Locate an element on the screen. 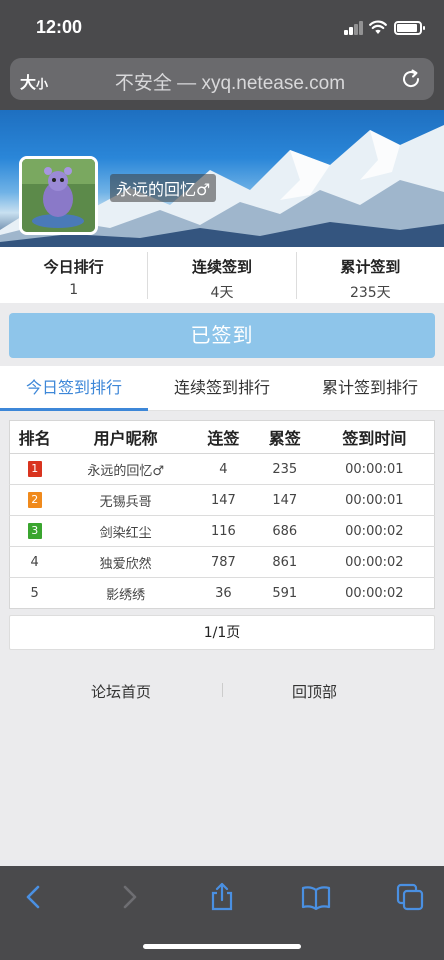 The width and height of the screenshot is (444, 960). avatar is located at coordinates (58, 195).